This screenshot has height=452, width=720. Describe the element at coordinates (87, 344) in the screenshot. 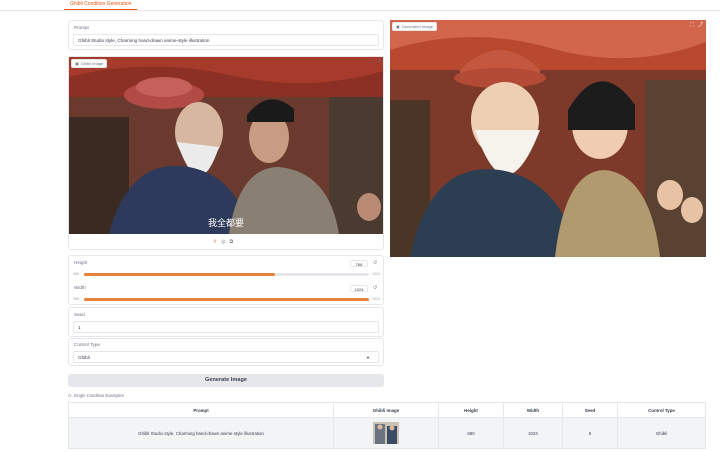

I see `control-type-label: Control Type` at that location.